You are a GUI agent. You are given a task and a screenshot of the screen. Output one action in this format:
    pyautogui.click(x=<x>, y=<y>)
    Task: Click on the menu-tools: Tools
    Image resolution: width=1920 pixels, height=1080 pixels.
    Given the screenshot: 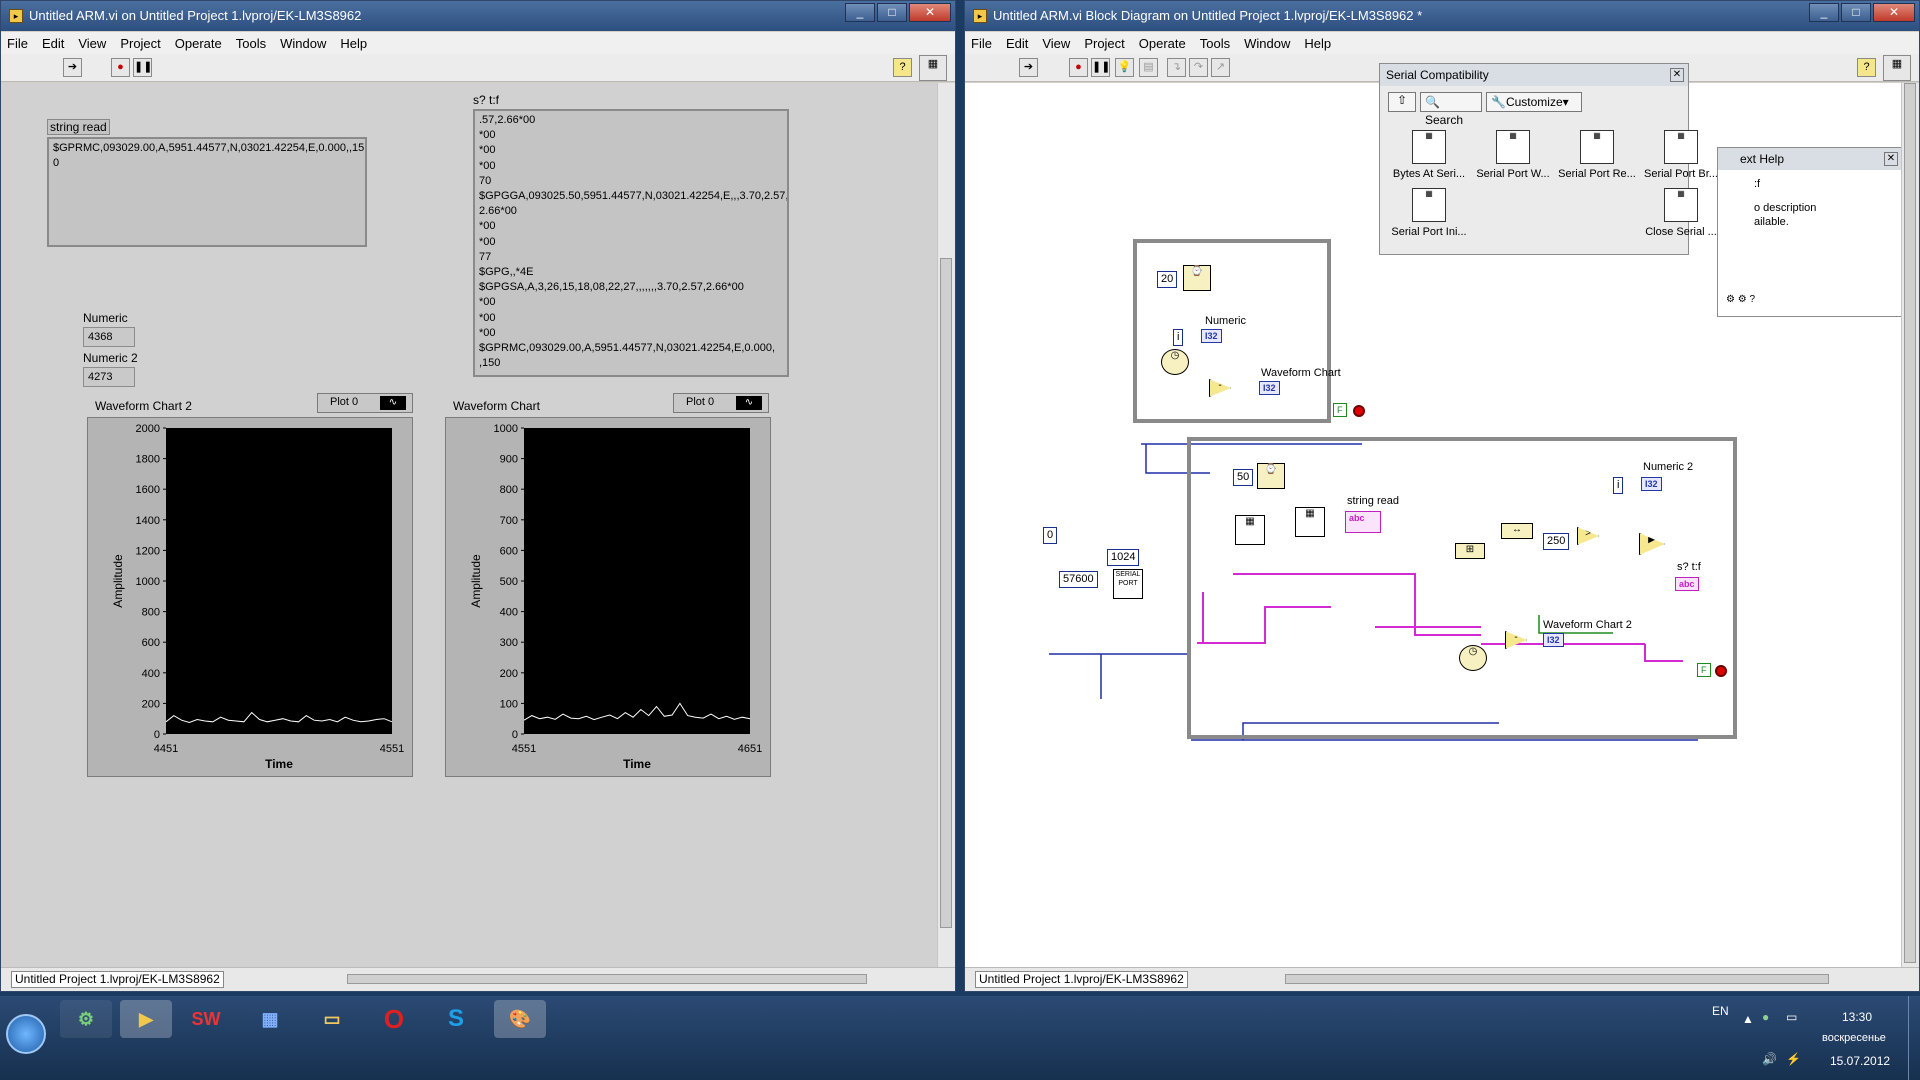 What is the action you would take?
    pyautogui.click(x=1215, y=43)
    